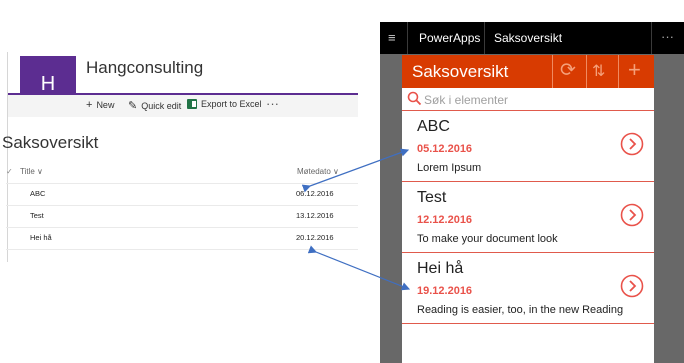  Describe the element at coordinates (359, 268) in the screenshot. I see `arrow-heiha-date` at that location.